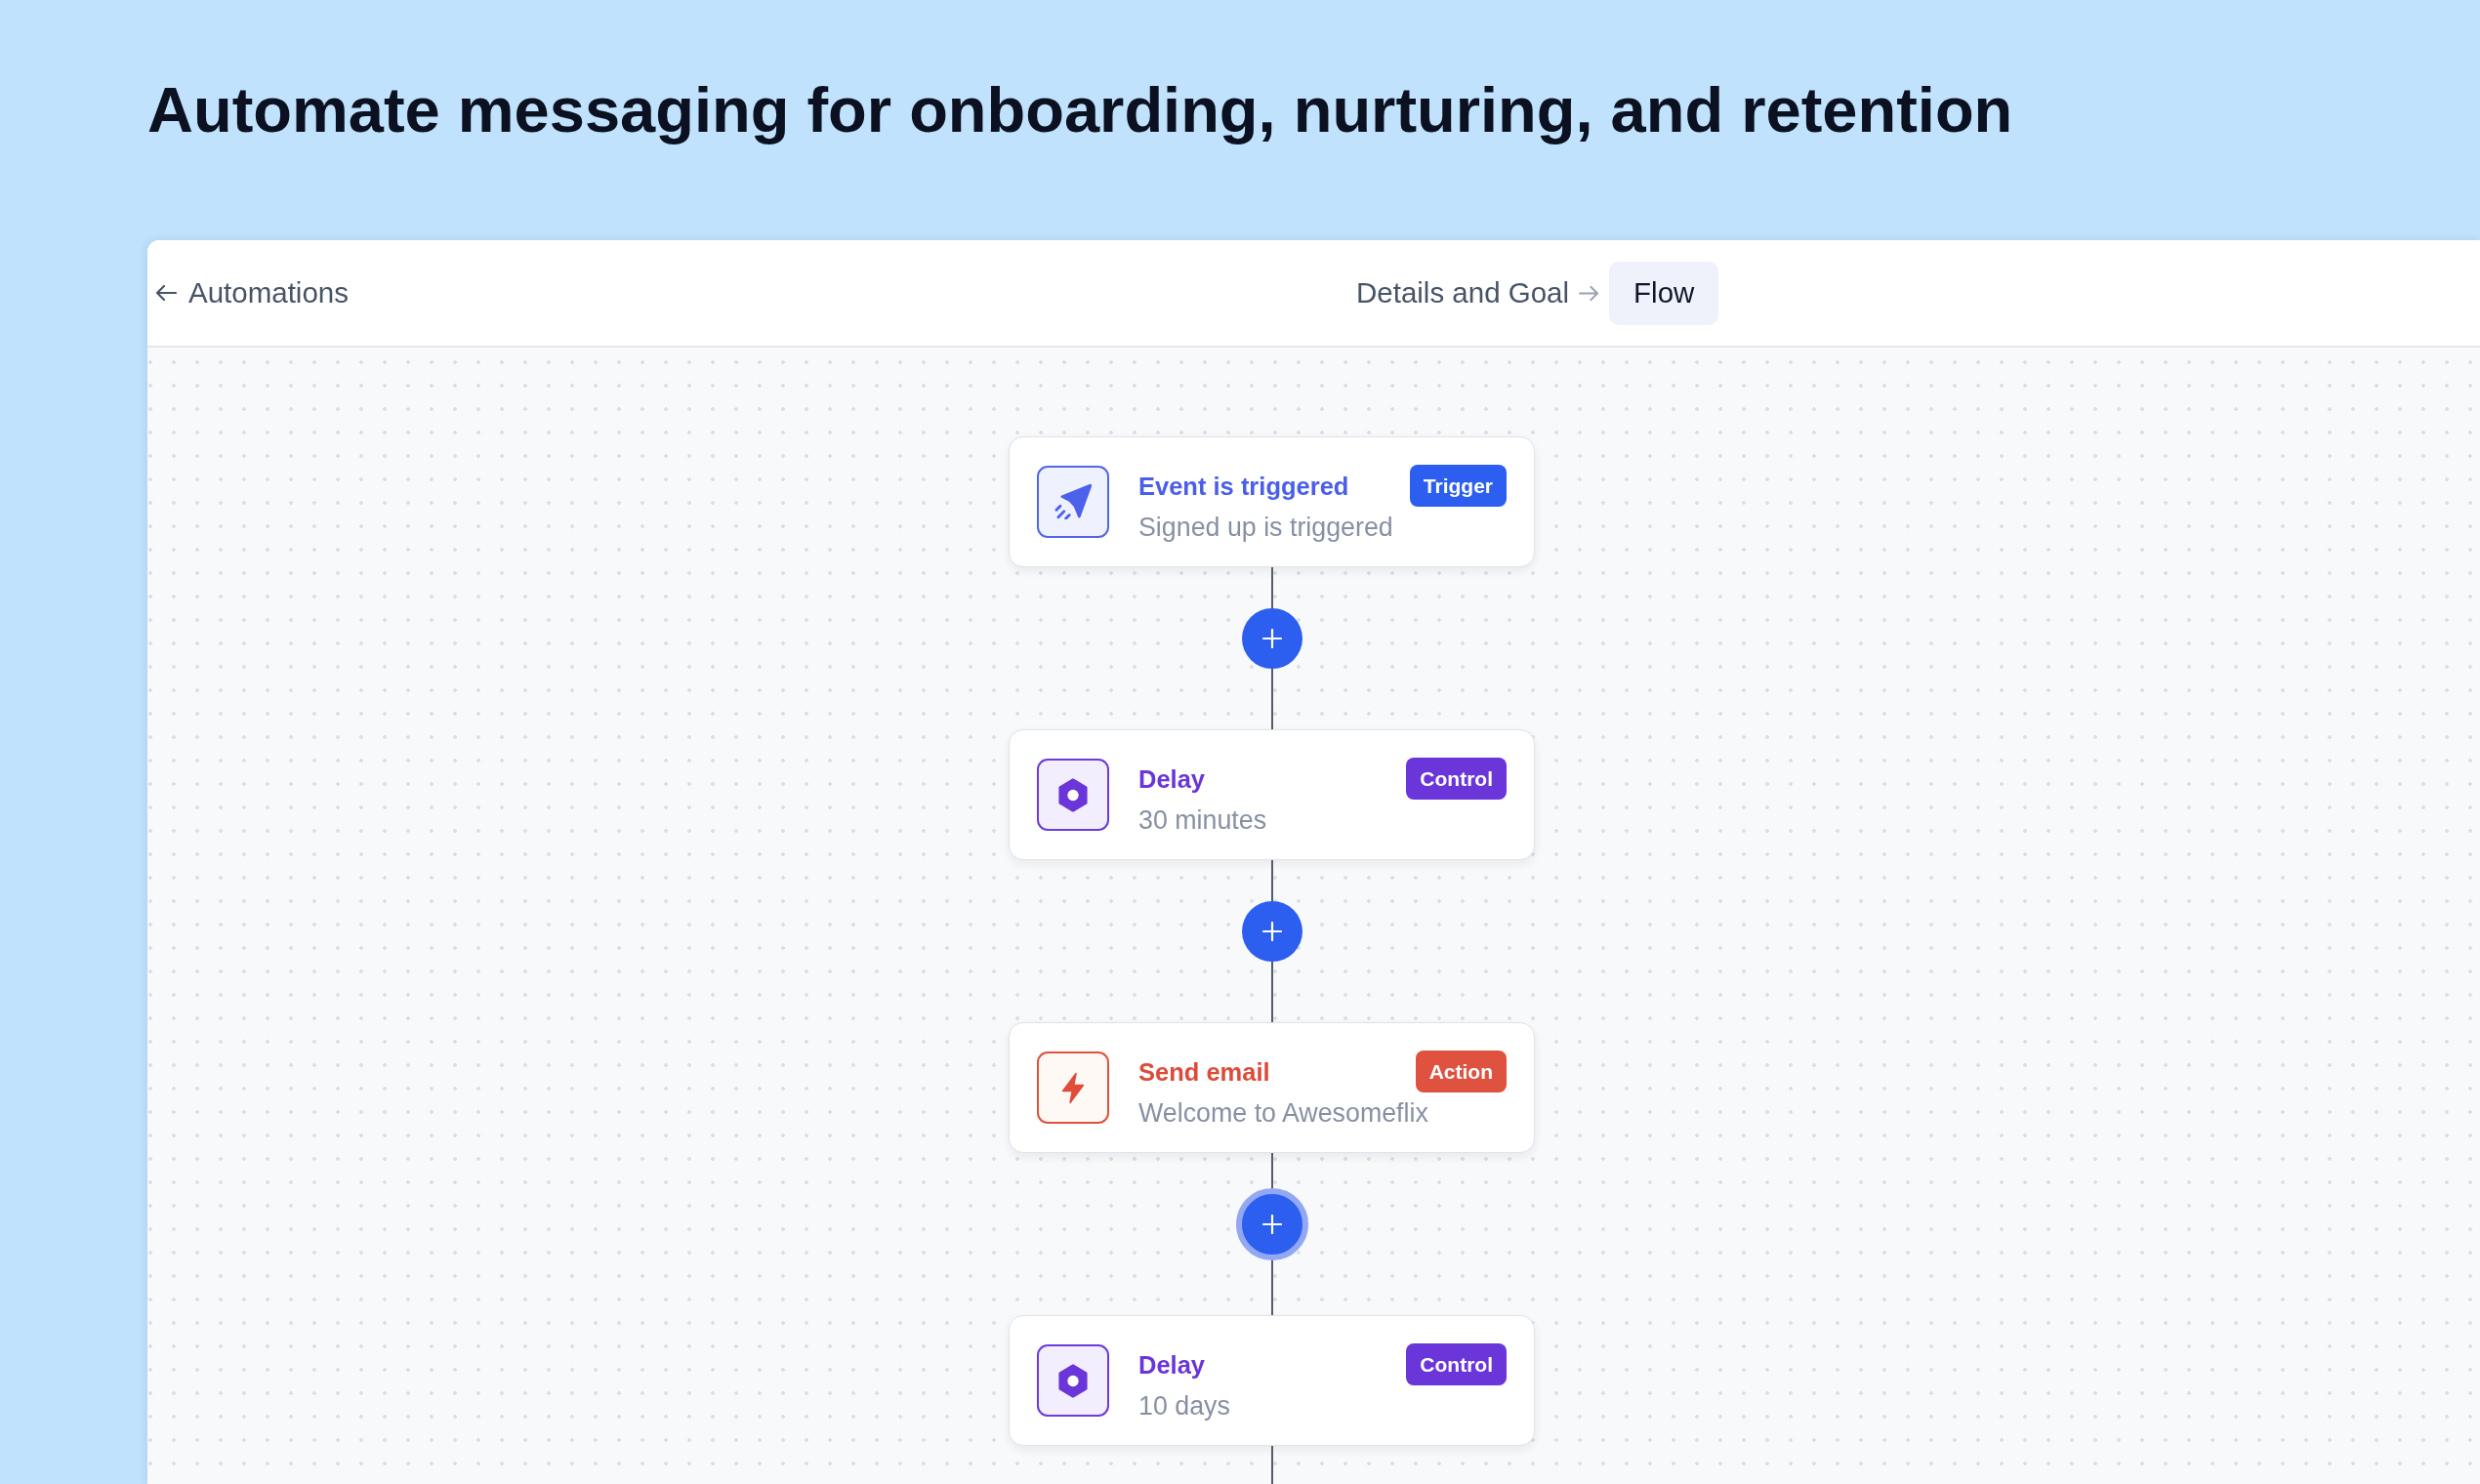  What do you see at coordinates (1204, 1073) in the screenshot?
I see `step-title: Send email` at bounding box center [1204, 1073].